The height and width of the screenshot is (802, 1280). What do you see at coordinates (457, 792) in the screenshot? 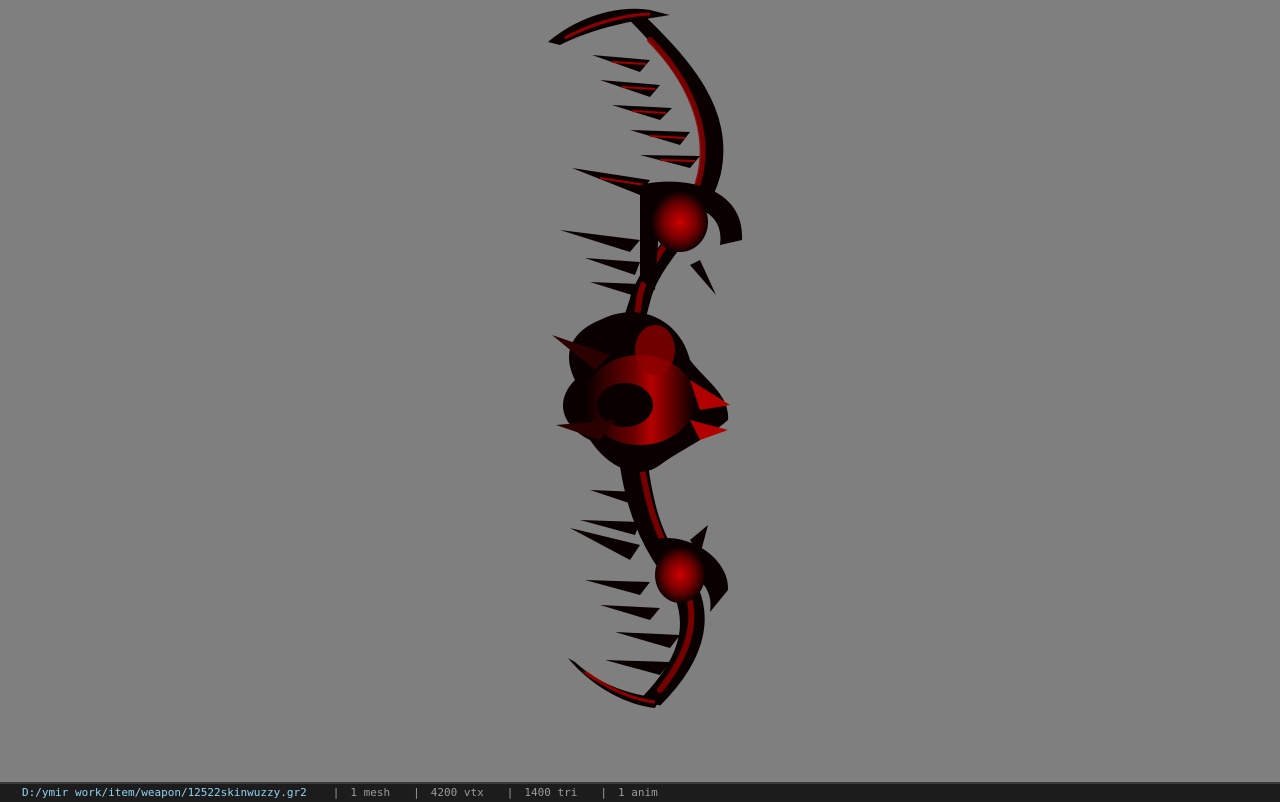
I see `vertex-count: 4200 vtx` at bounding box center [457, 792].